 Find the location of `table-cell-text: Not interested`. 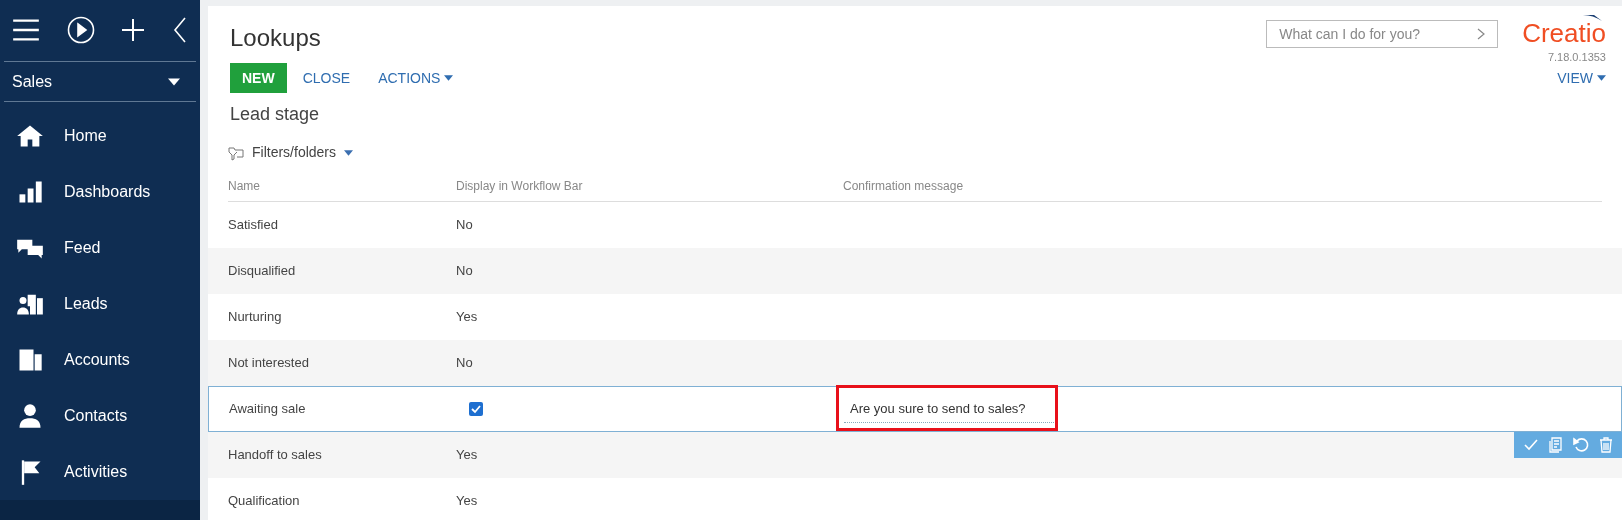

table-cell-text: Not interested is located at coordinates (269, 363).